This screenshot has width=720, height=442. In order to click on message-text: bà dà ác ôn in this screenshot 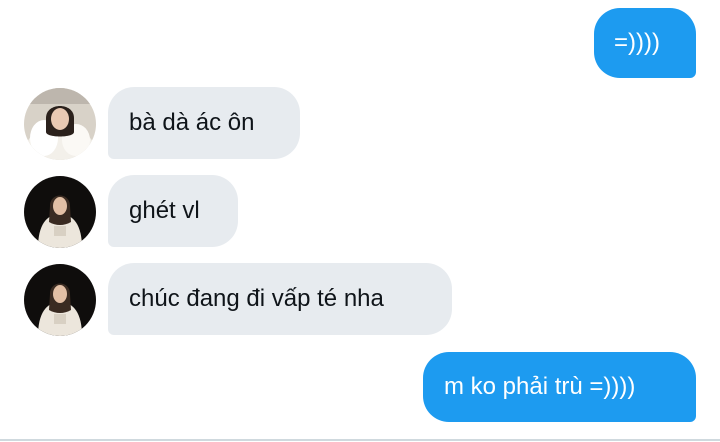, I will do `click(192, 122)`.